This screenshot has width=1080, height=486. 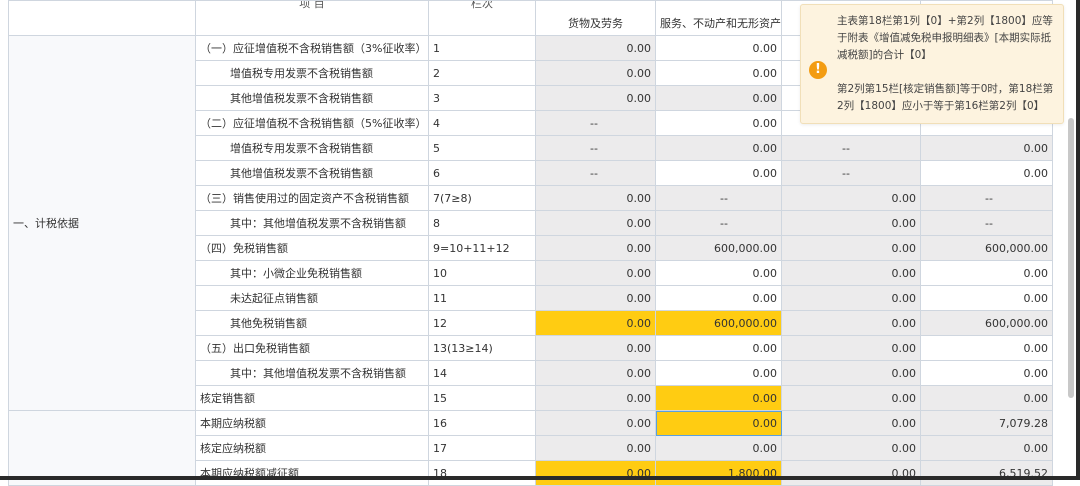 What do you see at coordinates (102, 18) in the screenshot?
I see `header-blank` at bounding box center [102, 18].